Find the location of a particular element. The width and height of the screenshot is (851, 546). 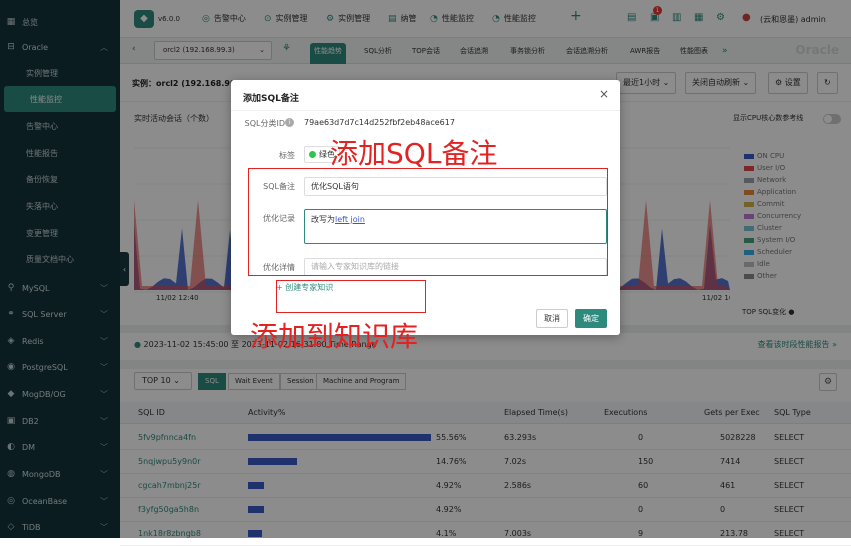

annotation-title: 添加SQL备注 is located at coordinates (414, 153).